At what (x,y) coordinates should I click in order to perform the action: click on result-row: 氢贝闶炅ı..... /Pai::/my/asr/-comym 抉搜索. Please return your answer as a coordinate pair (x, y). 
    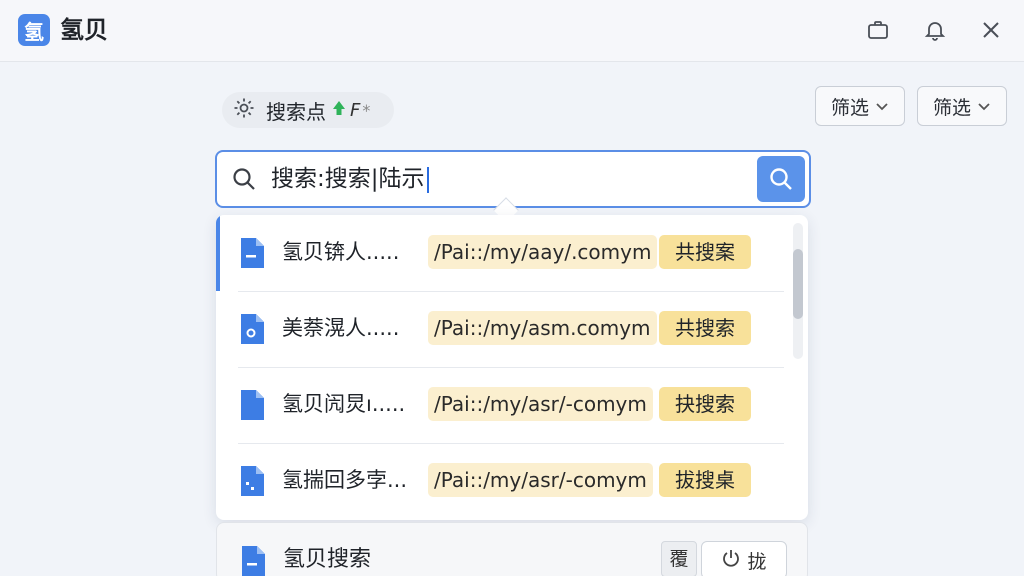
    Looking at the image, I should click on (501, 405).